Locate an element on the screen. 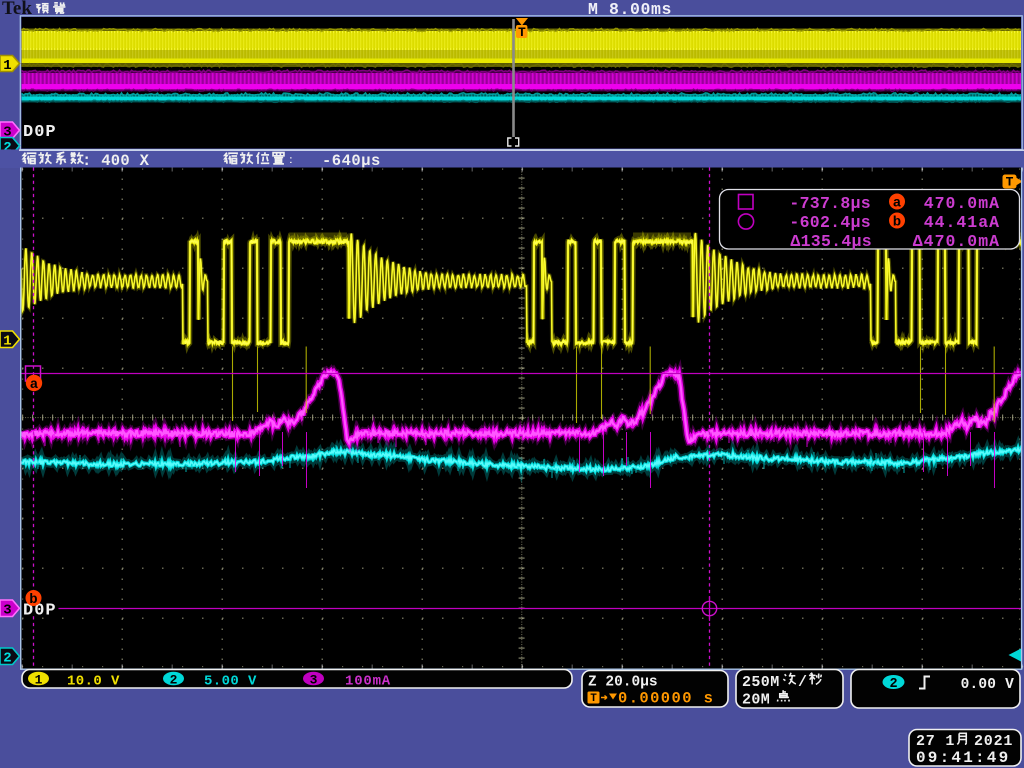 The height and width of the screenshot is (768, 1024). svg-text: 27 1 is located at coordinates (935, 741).